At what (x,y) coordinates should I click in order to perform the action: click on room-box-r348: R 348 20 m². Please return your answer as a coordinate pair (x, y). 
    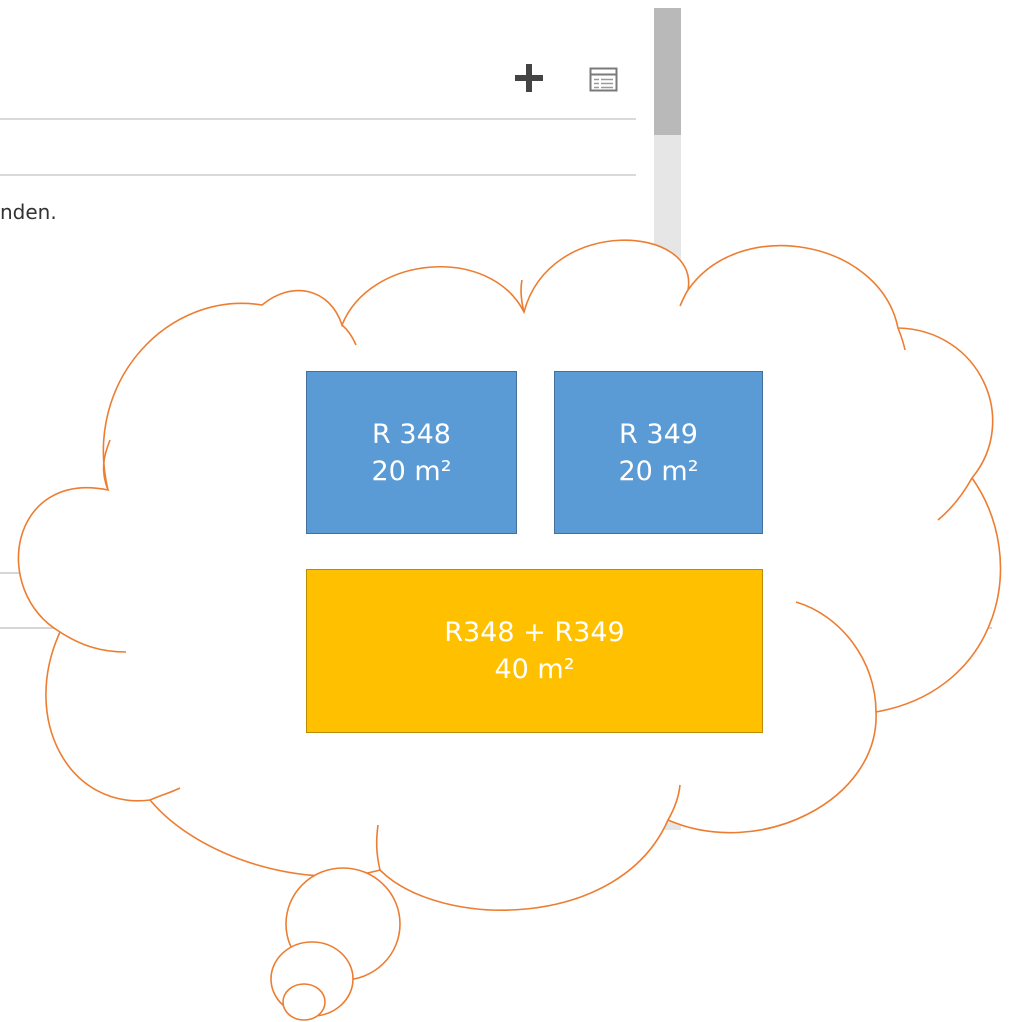
    Looking at the image, I should click on (411, 452).